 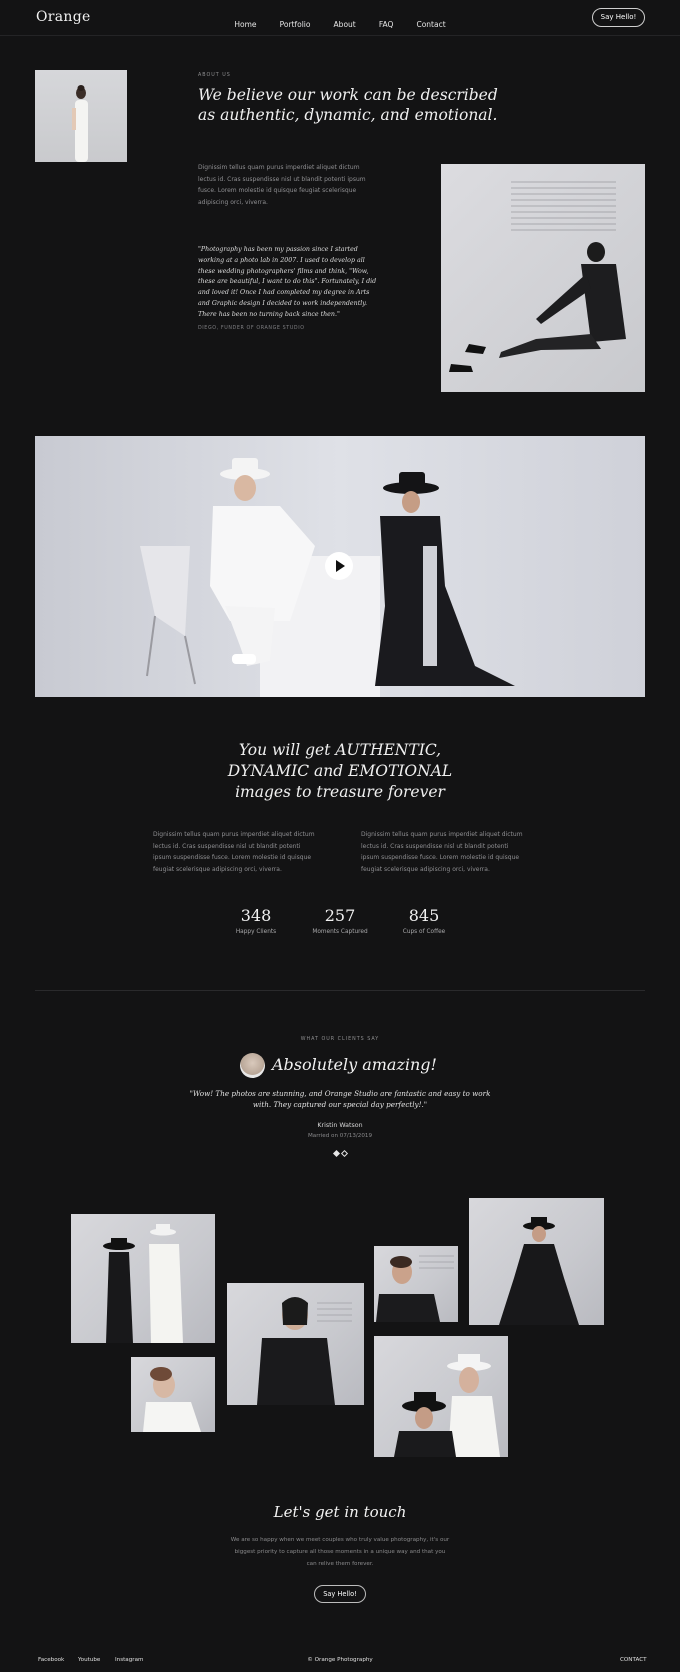 I want to click on say-hello-button: Say Hello!, so click(x=618, y=17).